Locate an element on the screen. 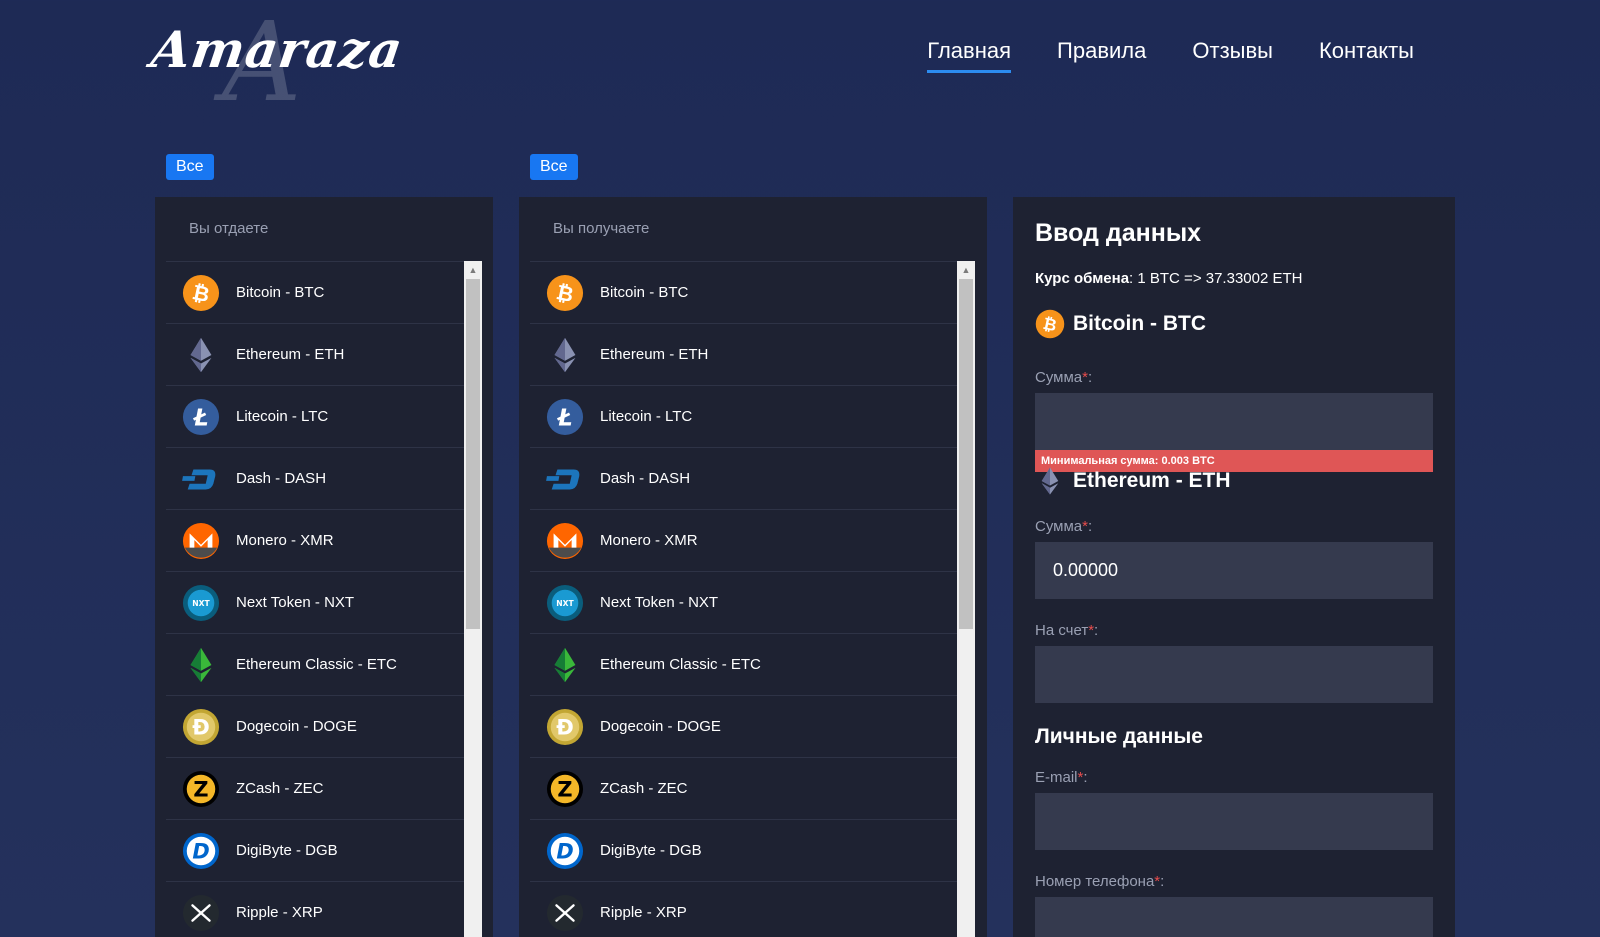 This screenshot has height=937, width=1600. ripple-icon is located at coordinates (201, 913).